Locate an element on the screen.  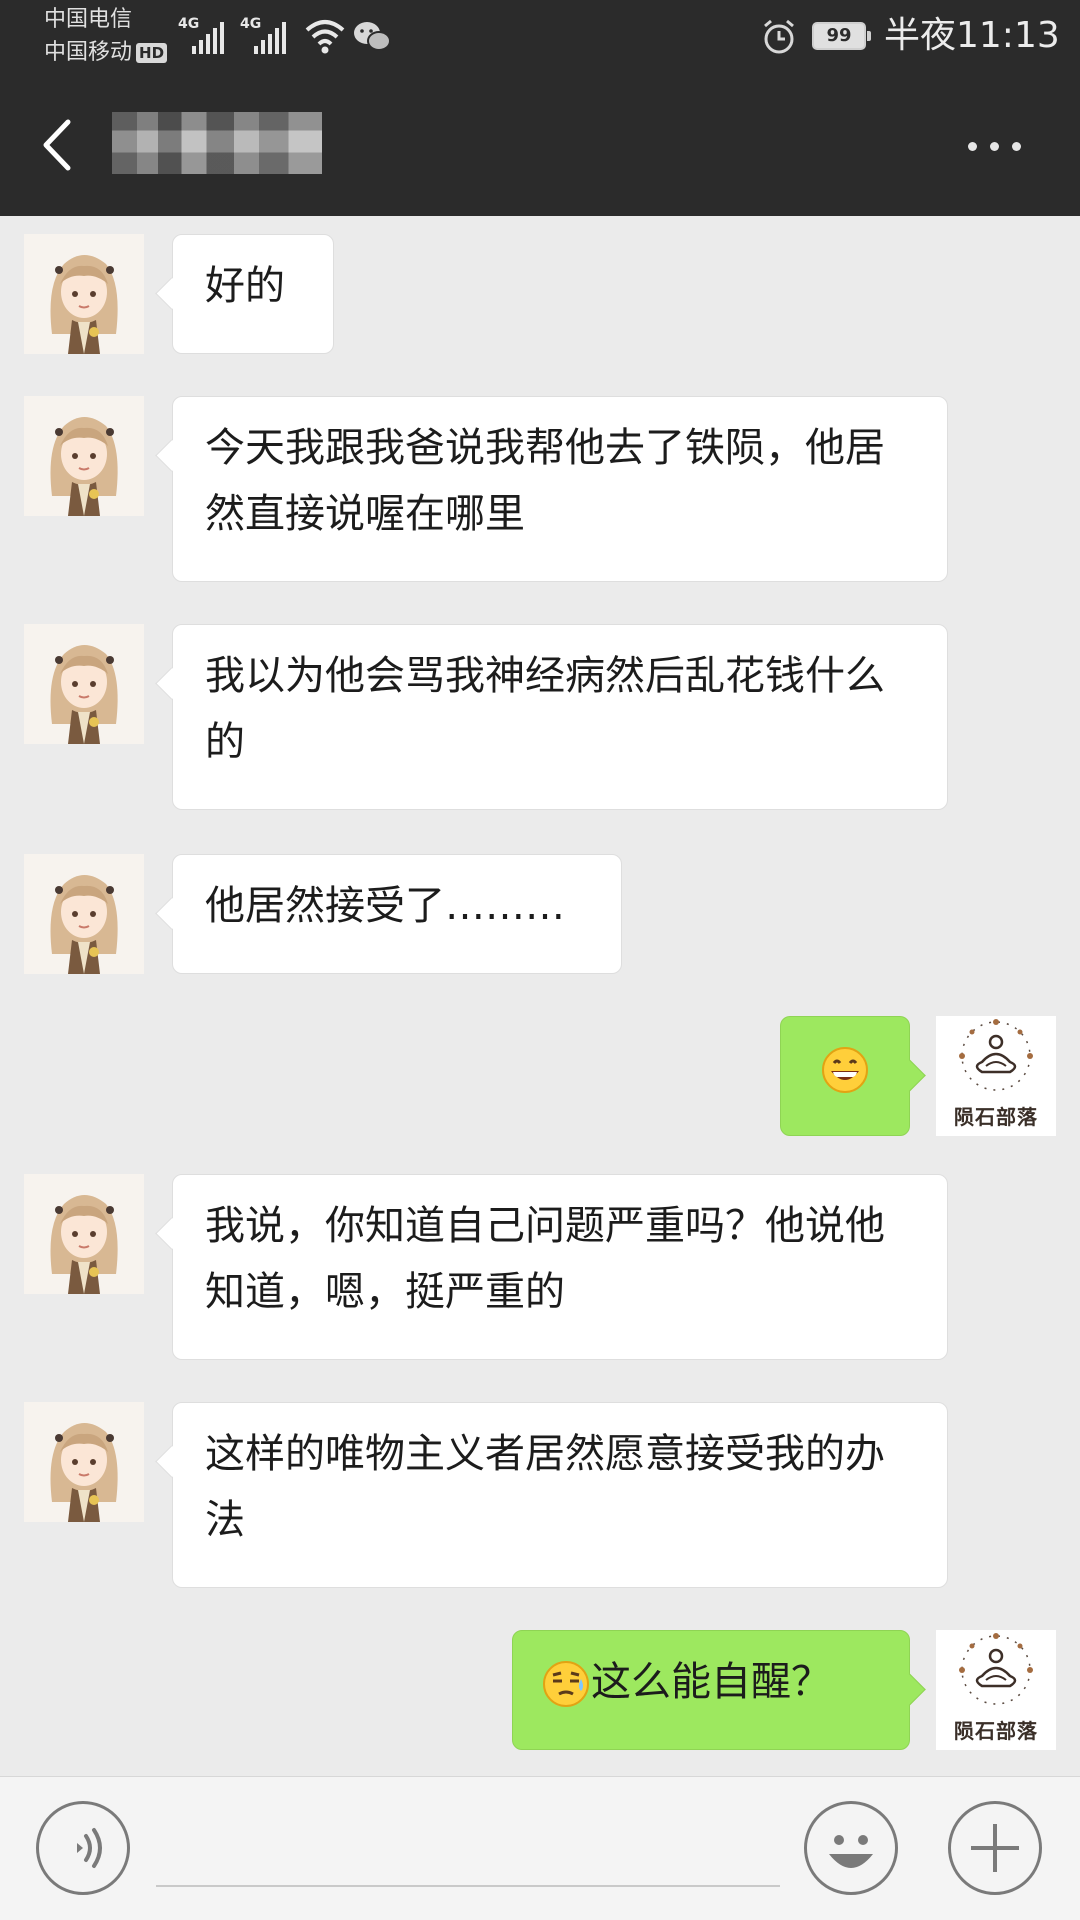
message-text: 我以为他会骂我神经病然后乱花钱什么的 is located at coordinates (545, 709).